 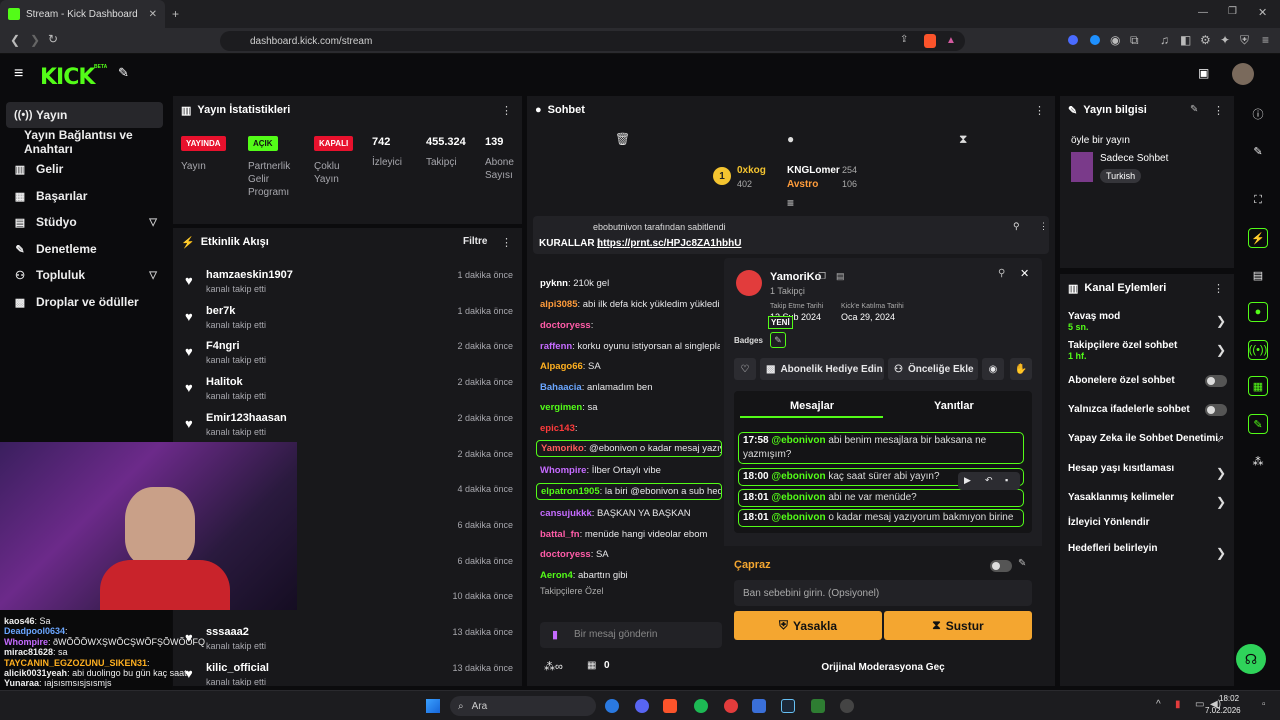 I want to click on layout-icon: ▦, so click(x=1258, y=386).